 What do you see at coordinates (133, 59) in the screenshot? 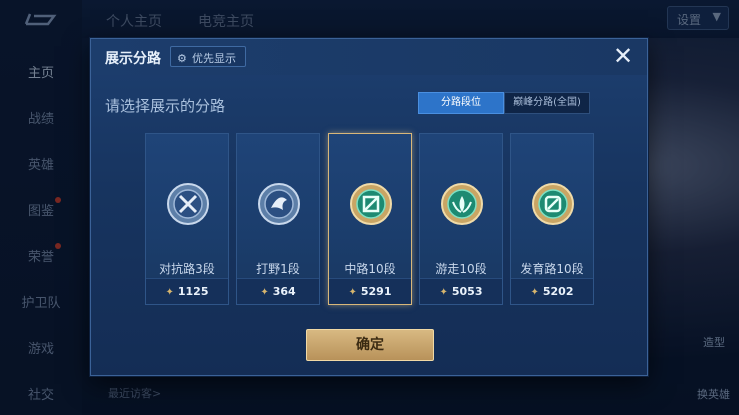
I see `modal-title: 展示分路` at bounding box center [133, 59].